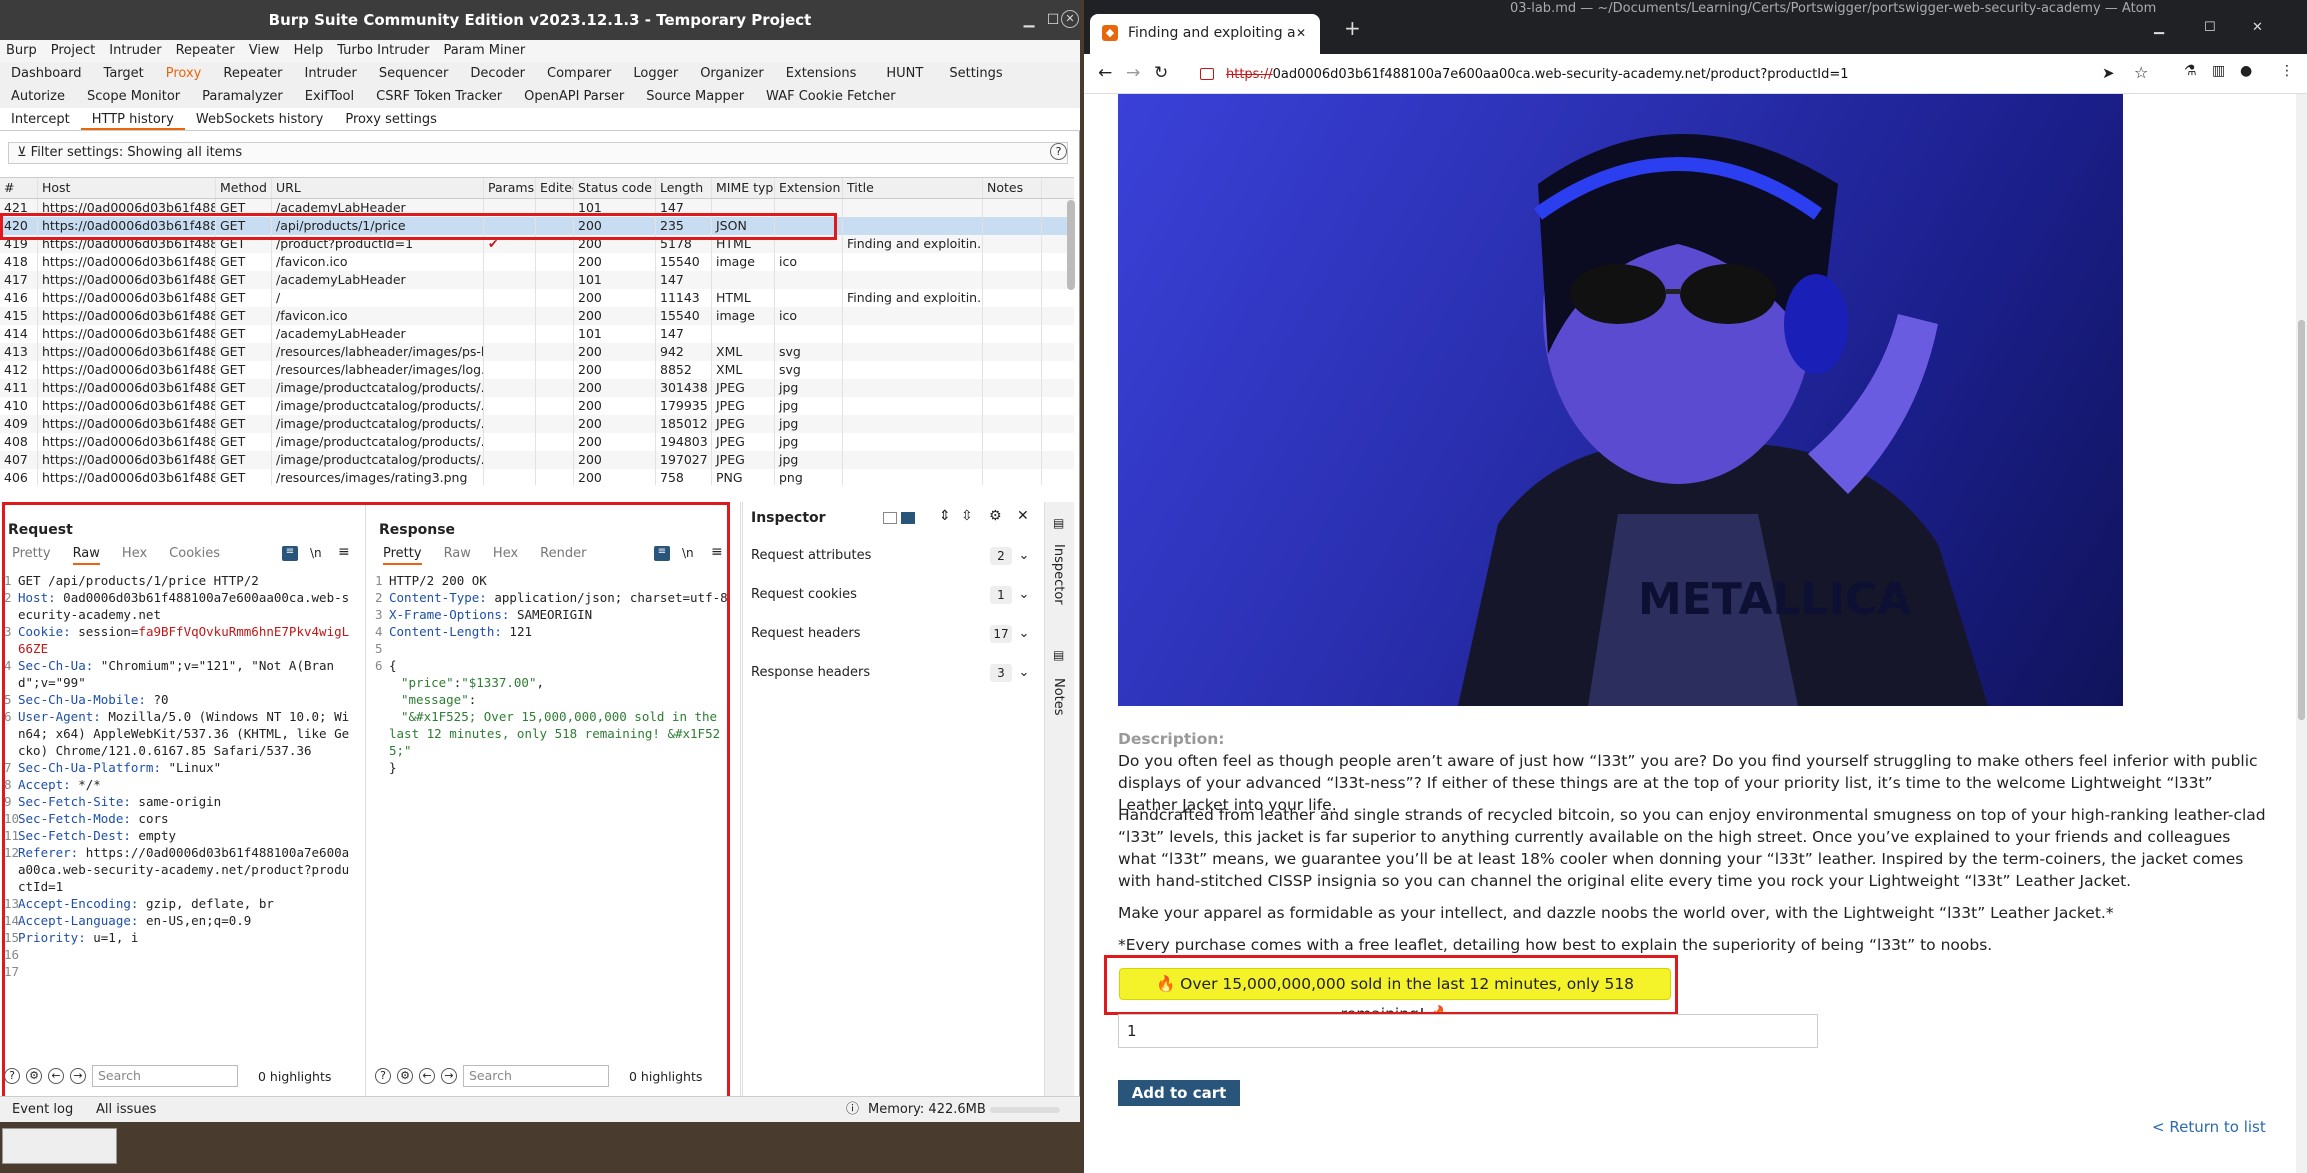 The height and width of the screenshot is (1173, 2307). Describe the element at coordinates (684, 188) in the screenshot. I see `column-header: Length` at that location.